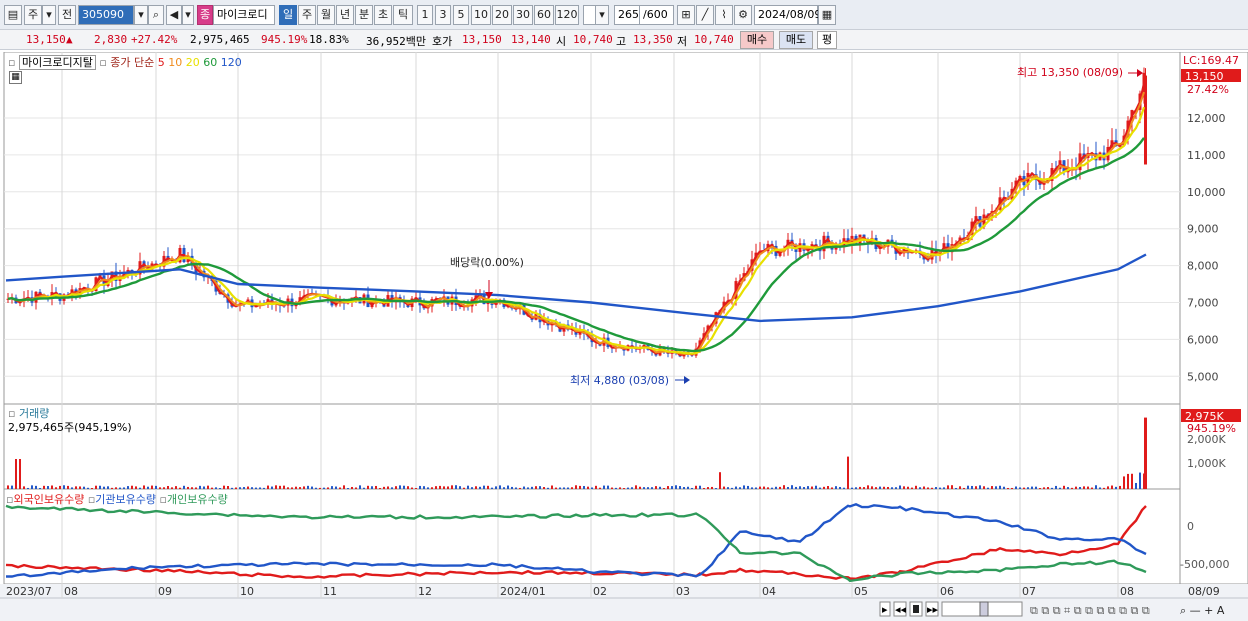 This screenshot has width=1248, height=621. Describe the element at coordinates (67, 15) in the screenshot. I see `prev-button: 전` at that location.